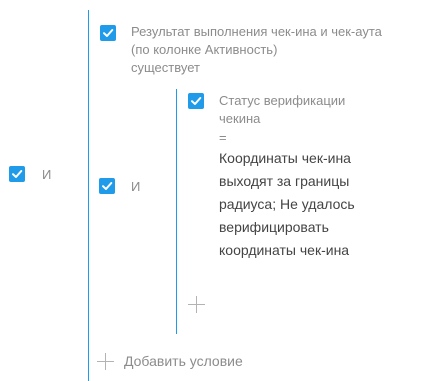 The image size is (431, 381). Describe the element at coordinates (196, 304) in the screenshot. I see `inner-add-condition-plus-icon` at that location.